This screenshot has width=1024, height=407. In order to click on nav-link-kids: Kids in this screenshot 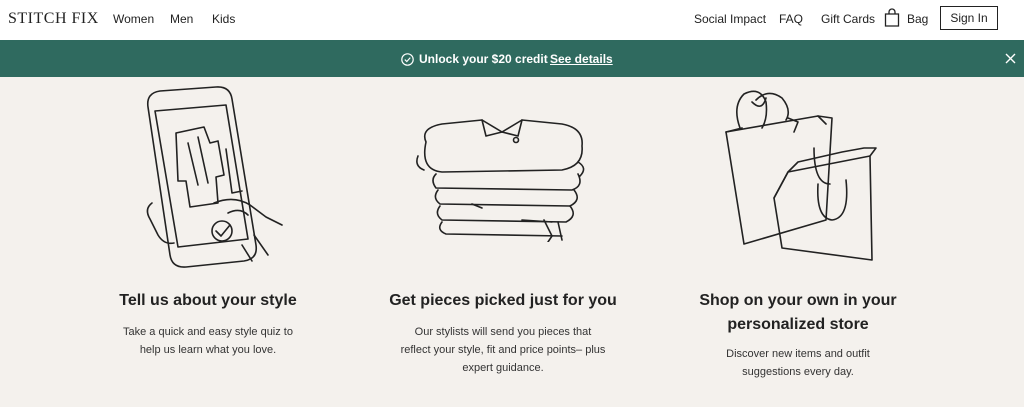, I will do `click(223, 19)`.